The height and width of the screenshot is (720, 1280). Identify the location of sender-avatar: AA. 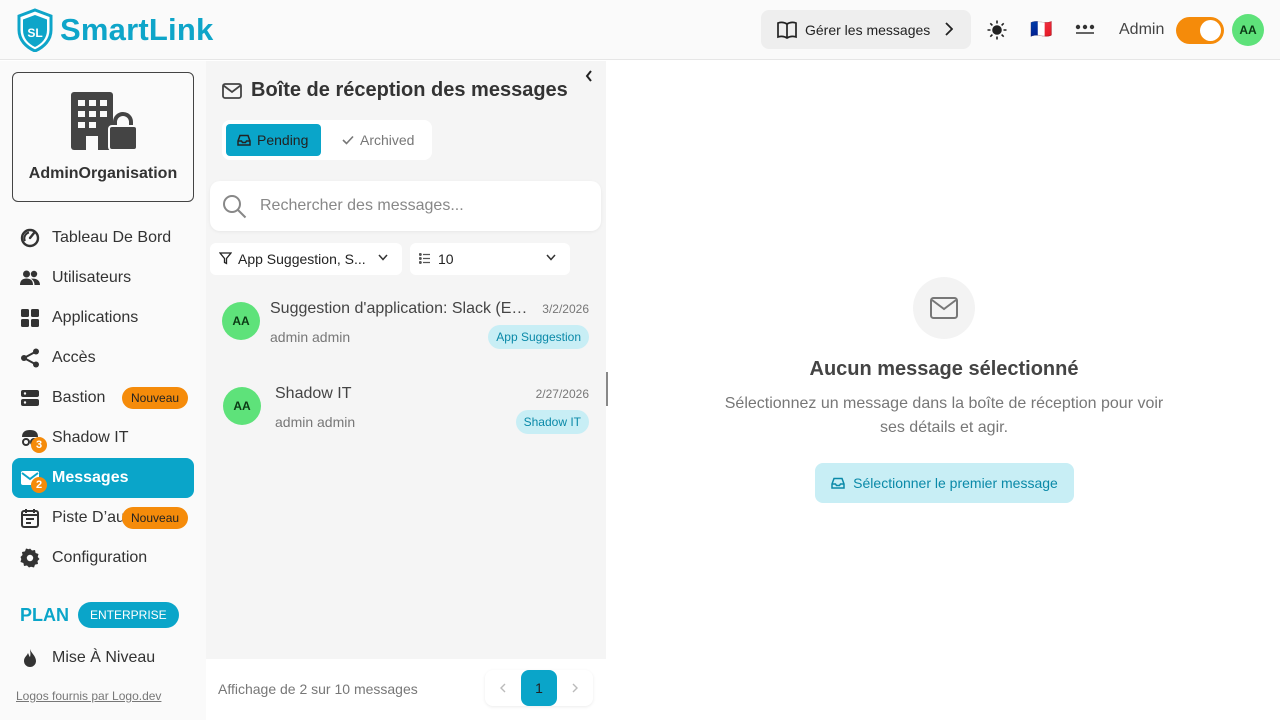
(241, 321).